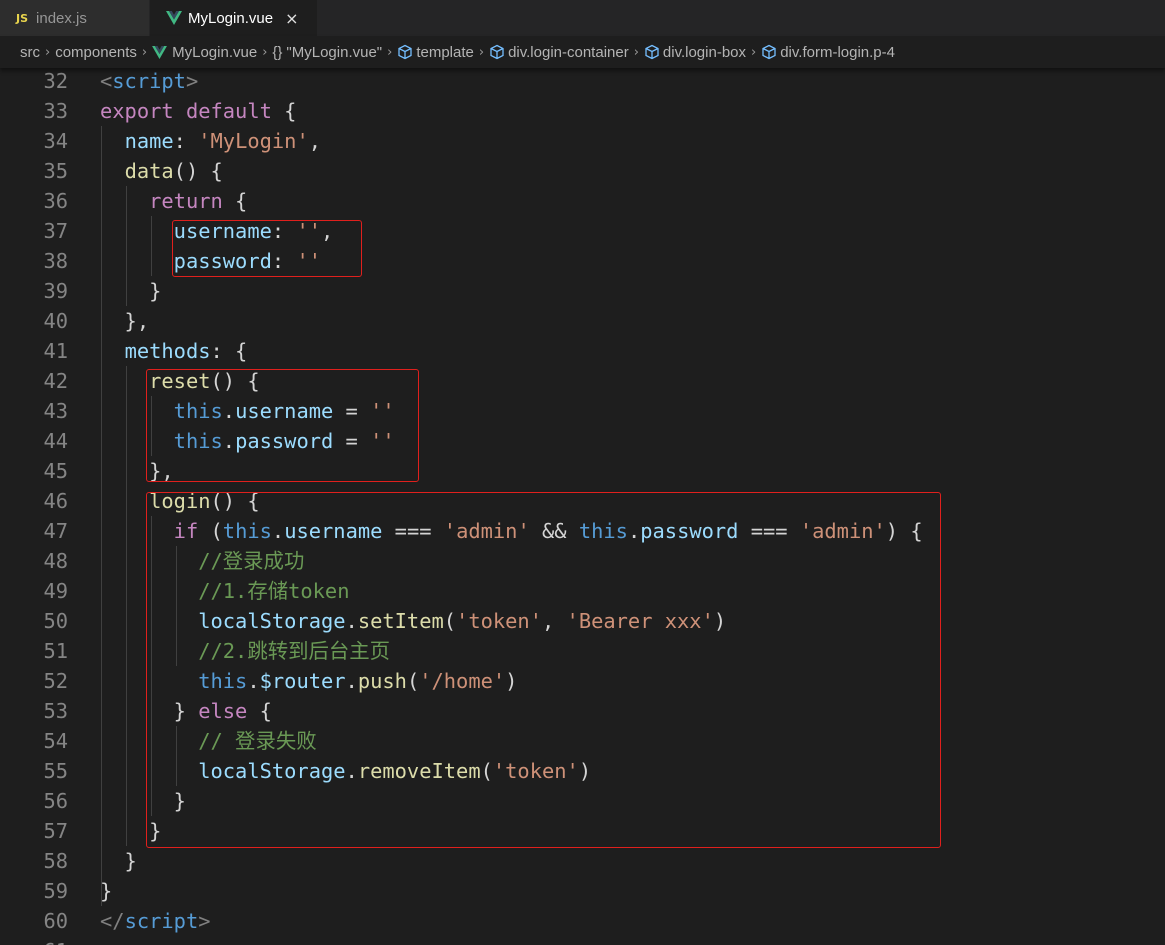  Describe the element at coordinates (229, 351) in the screenshot. I see `code-token: : {` at that location.